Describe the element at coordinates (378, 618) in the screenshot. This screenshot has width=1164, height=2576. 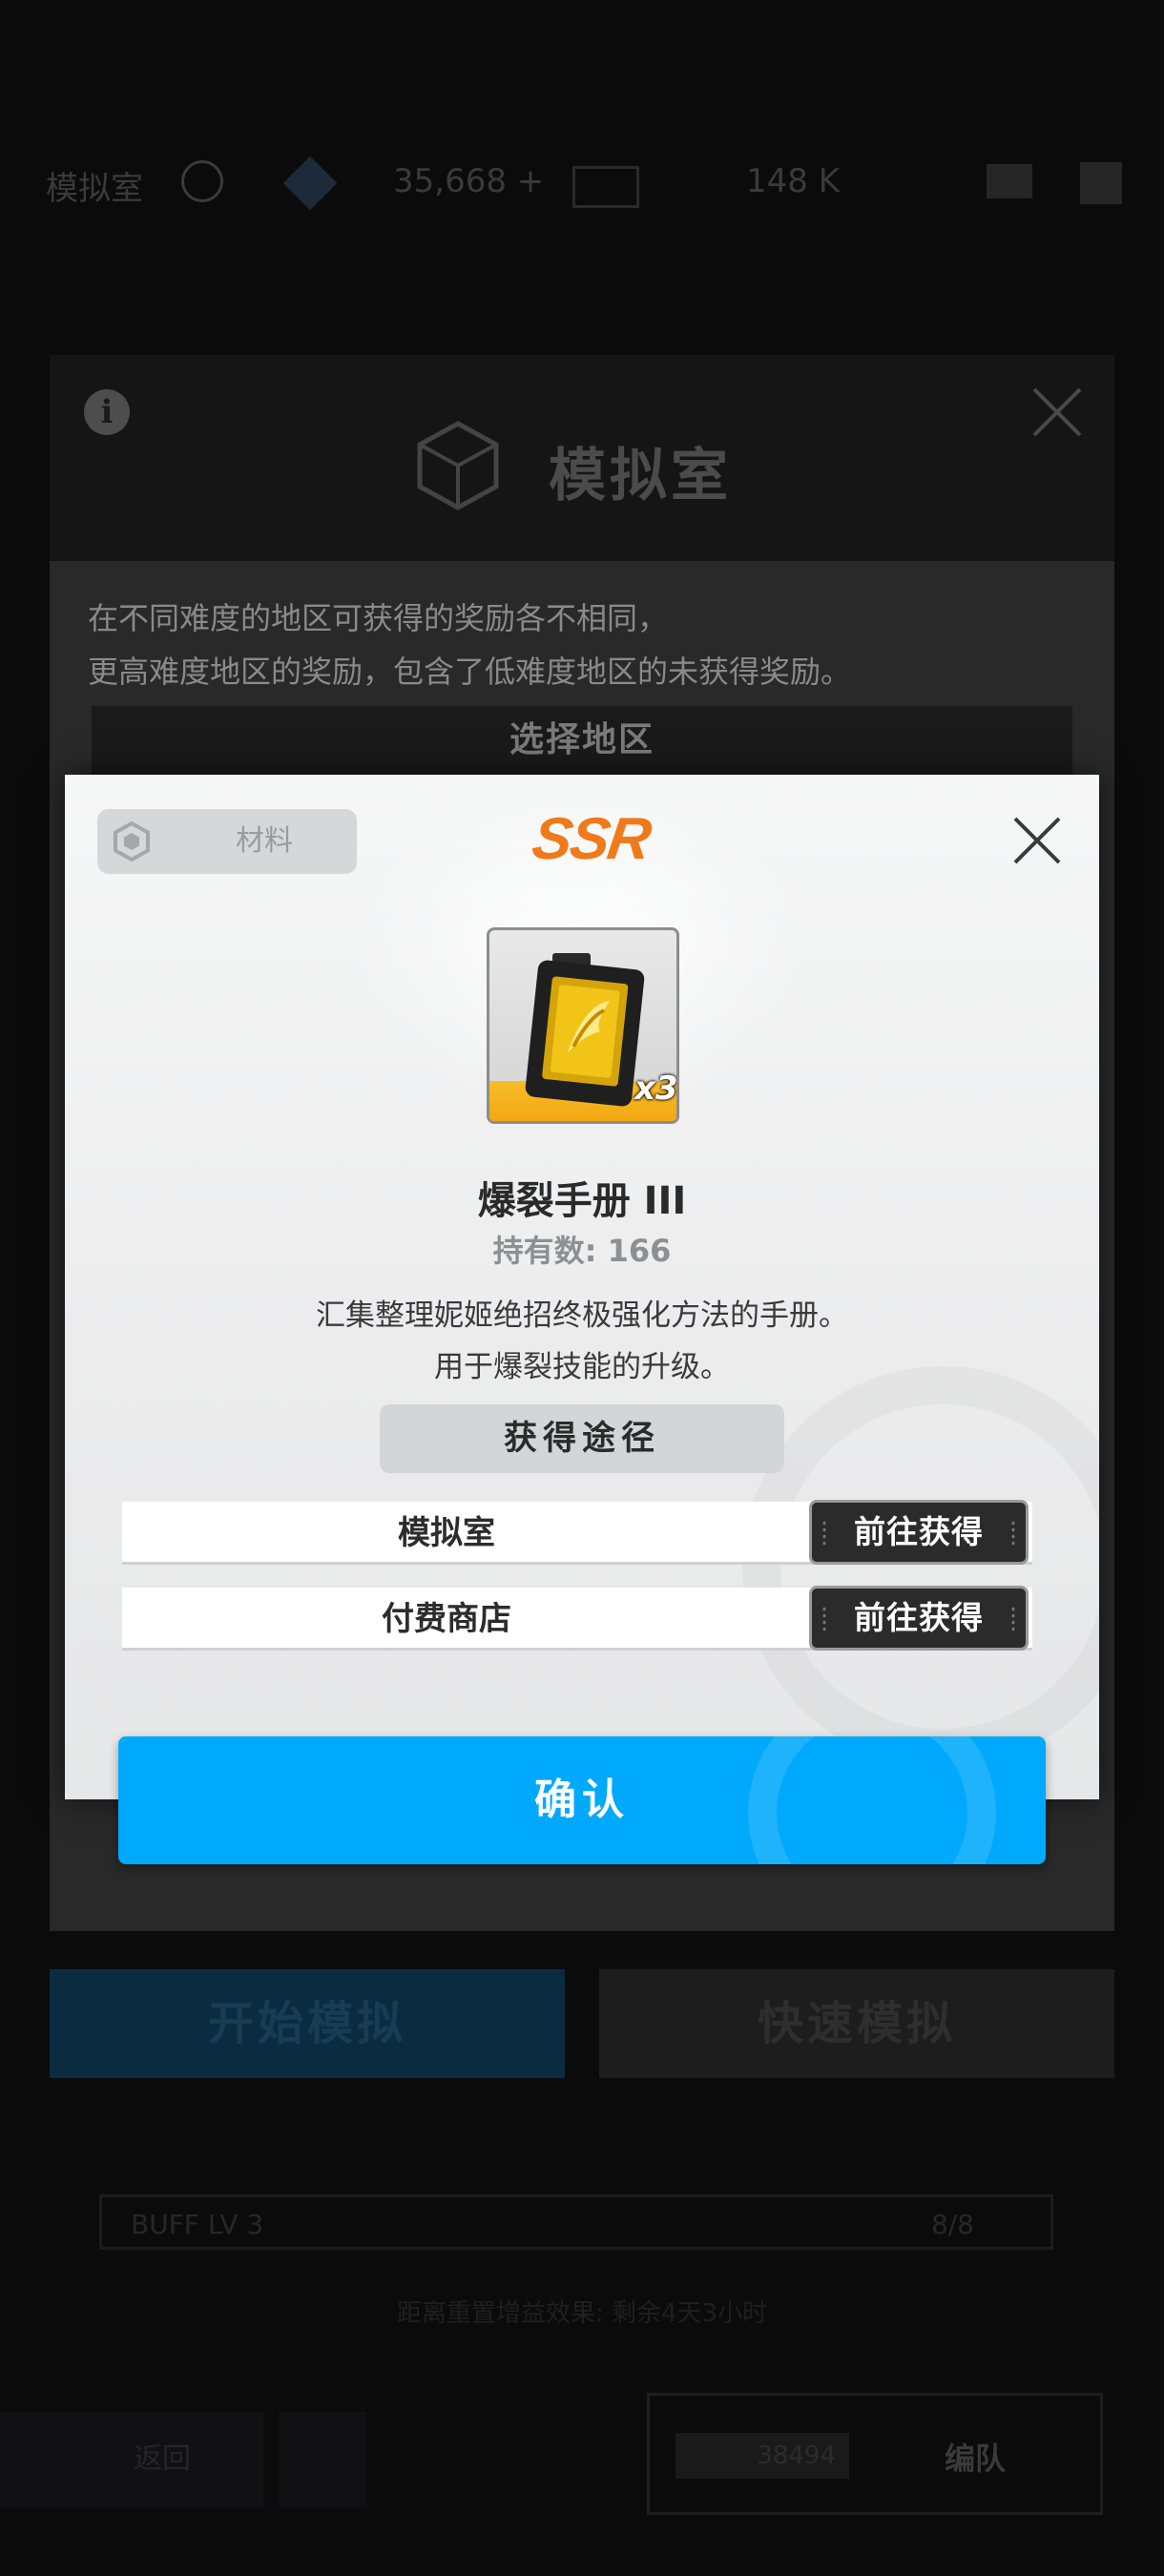
I see `description-line-1: 在不同难度的地区可获得的奖励各不相同，` at that location.